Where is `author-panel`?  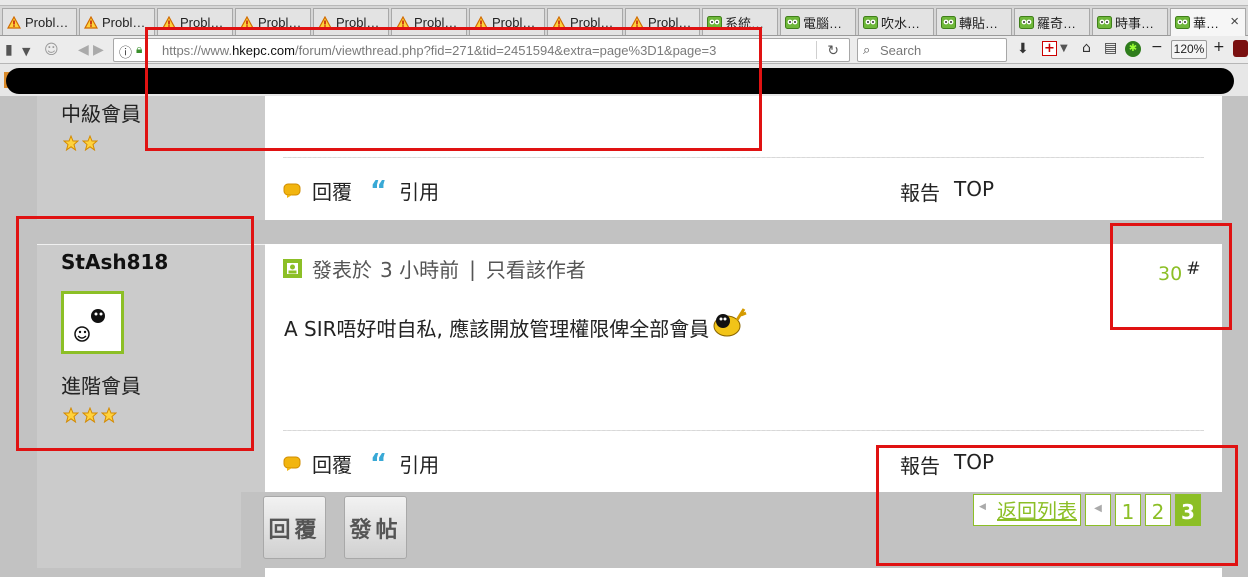 author-panel is located at coordinates (151, 368).